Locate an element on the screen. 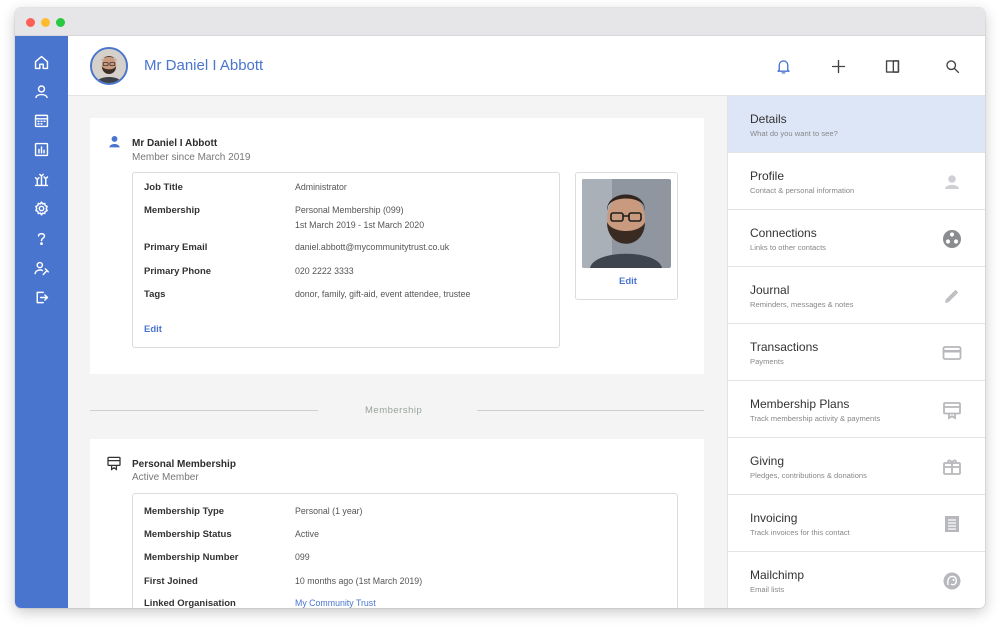 This screenshot has width=1000, height=631. primary-email-value: daniel.abbott@mycommunitytrust.co.uk is located at coordinates (372, 247).